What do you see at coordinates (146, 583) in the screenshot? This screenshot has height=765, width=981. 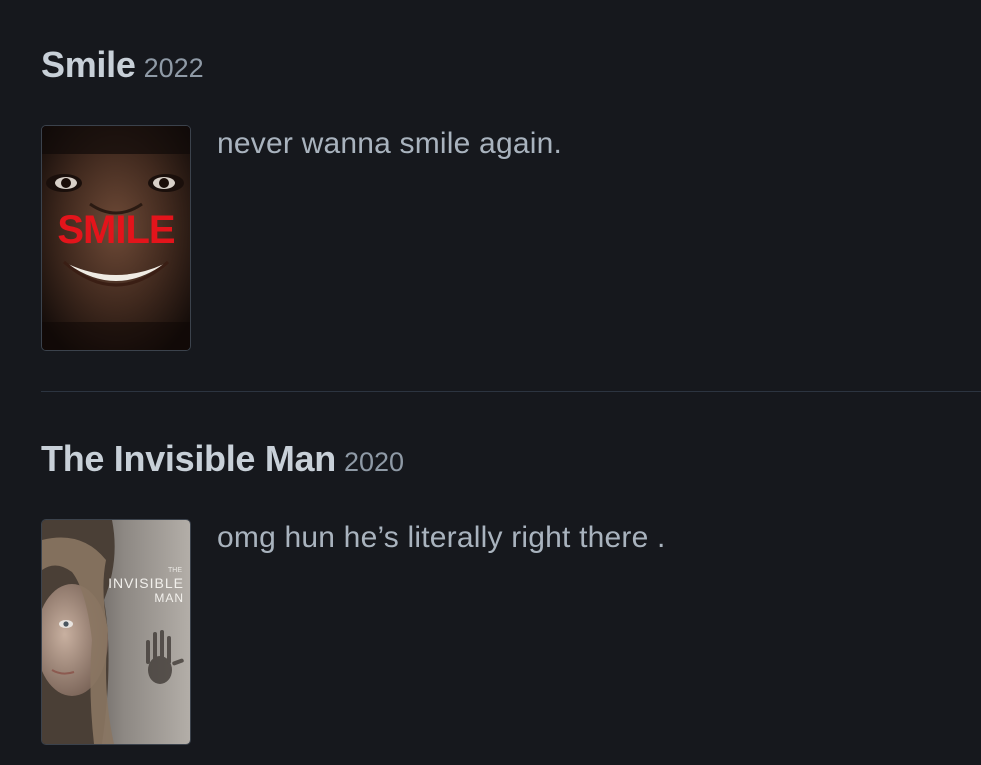 I see `poster-logo-invisible: INVISIBLE` at bounding box center [146, 583].